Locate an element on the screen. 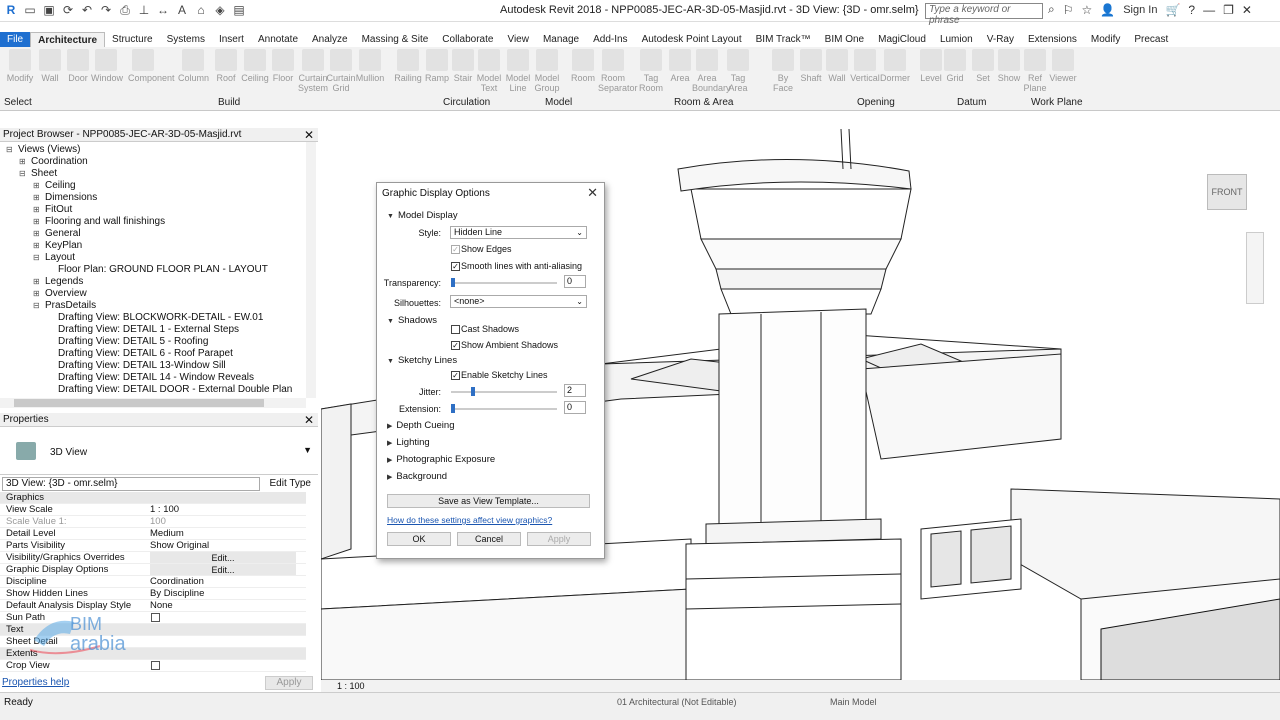 The width and height of the screenshot is (1280, 720). cast-shadows-checkbox is located at coordinates (455, 329).